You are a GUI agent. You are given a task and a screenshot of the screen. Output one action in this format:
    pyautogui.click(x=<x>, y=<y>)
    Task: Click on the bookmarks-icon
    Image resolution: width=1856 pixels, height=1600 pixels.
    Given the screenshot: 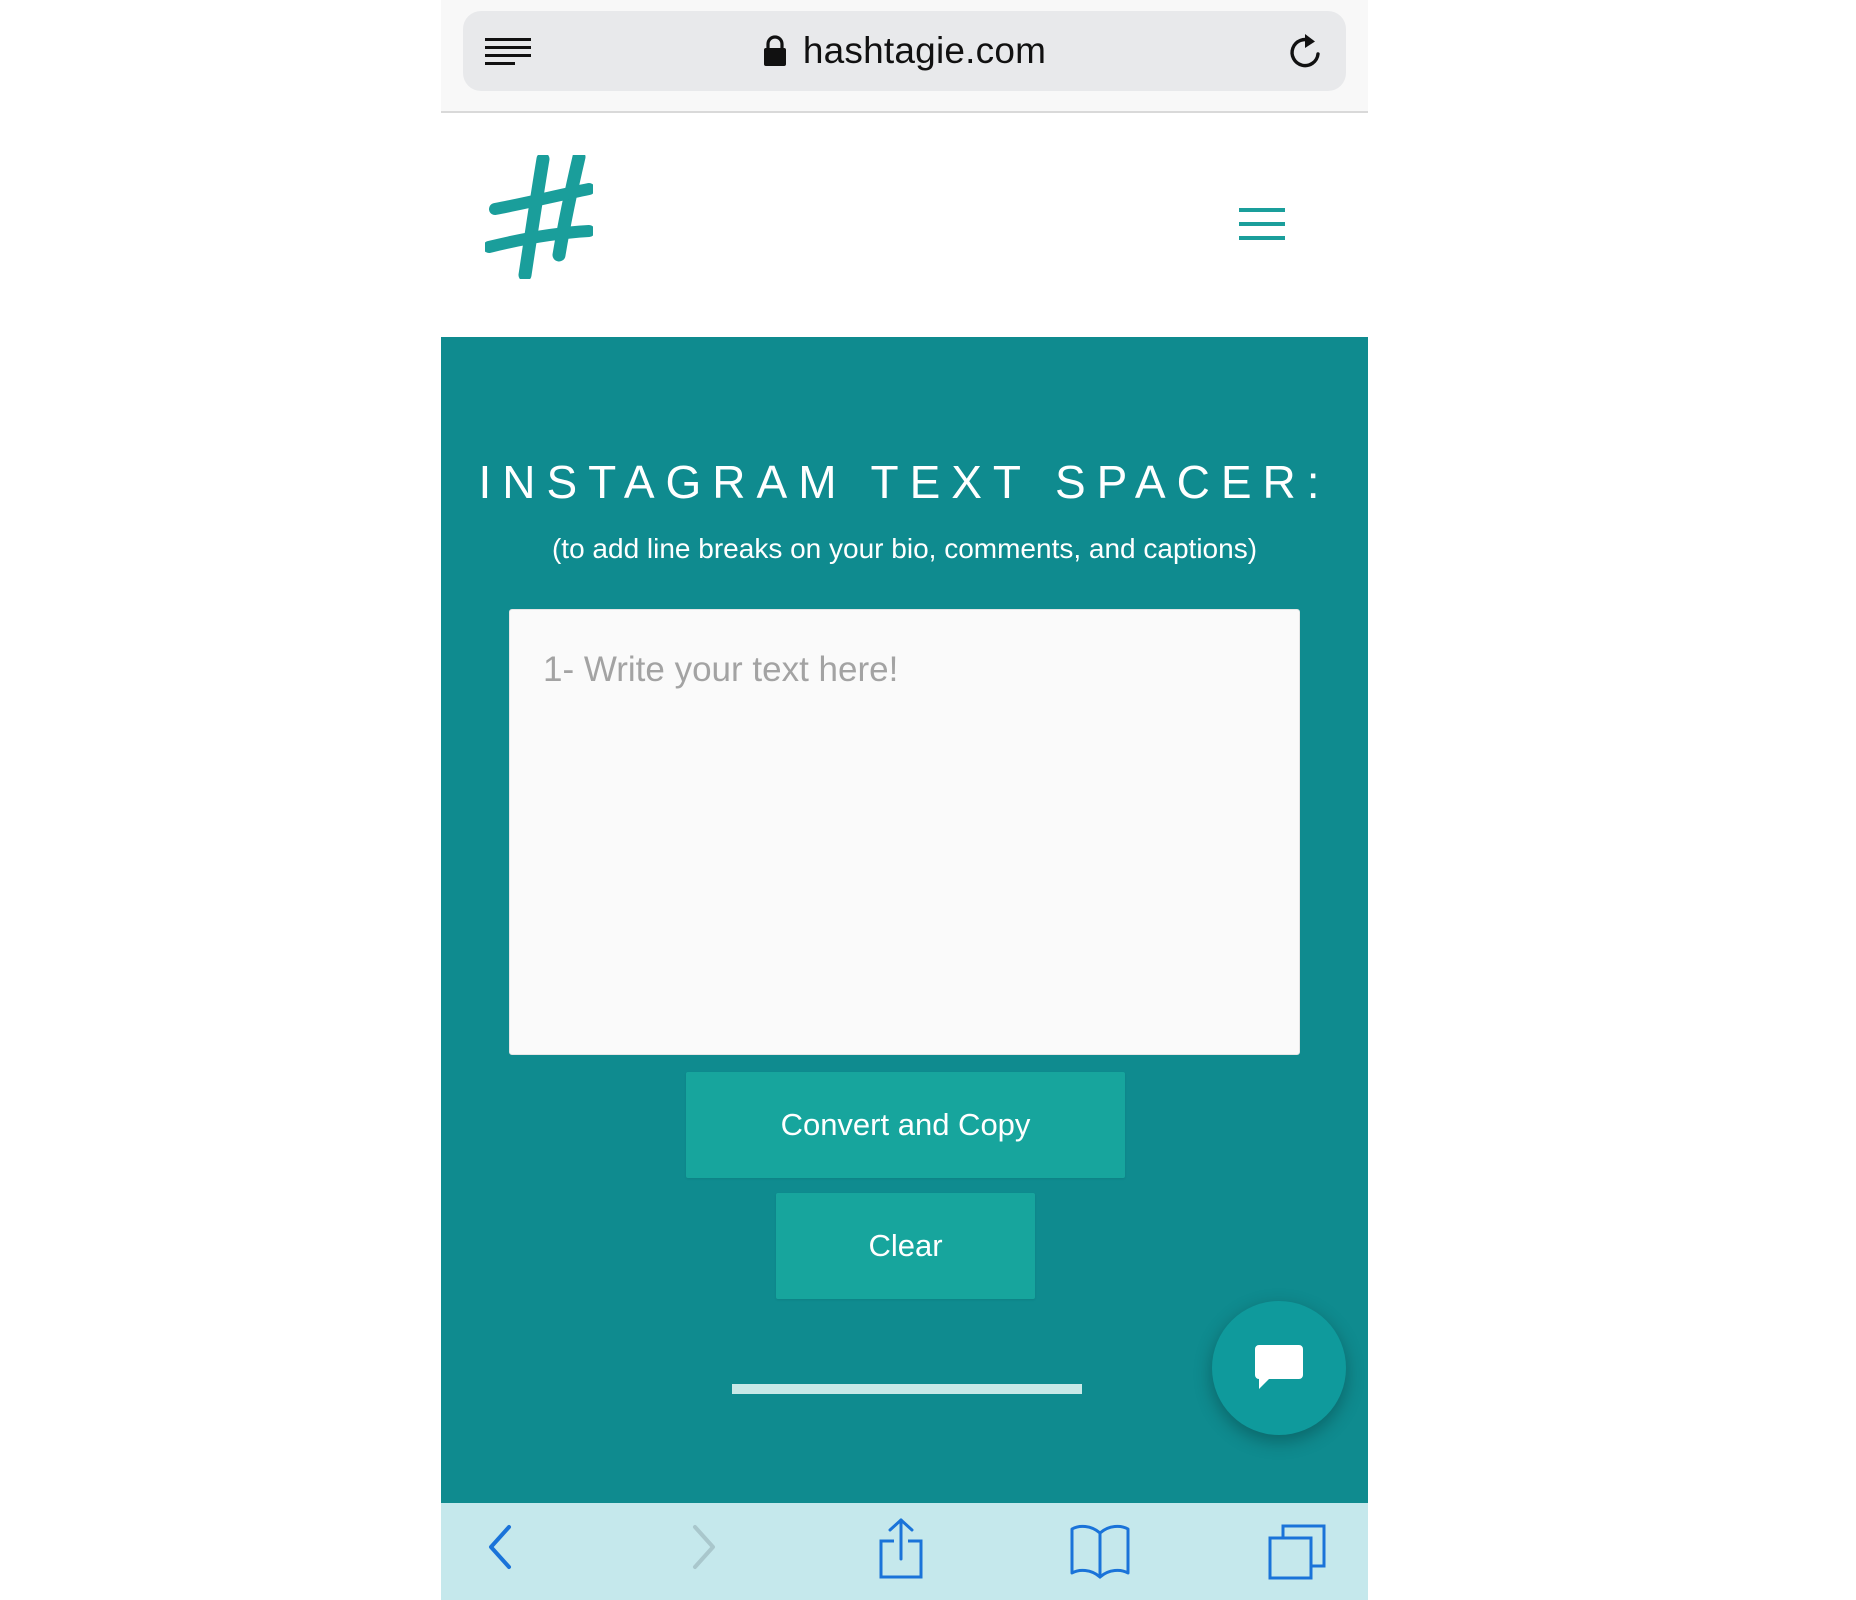 What is the action you would take?
    pyautogui.click(x=1100, y=1551)
    